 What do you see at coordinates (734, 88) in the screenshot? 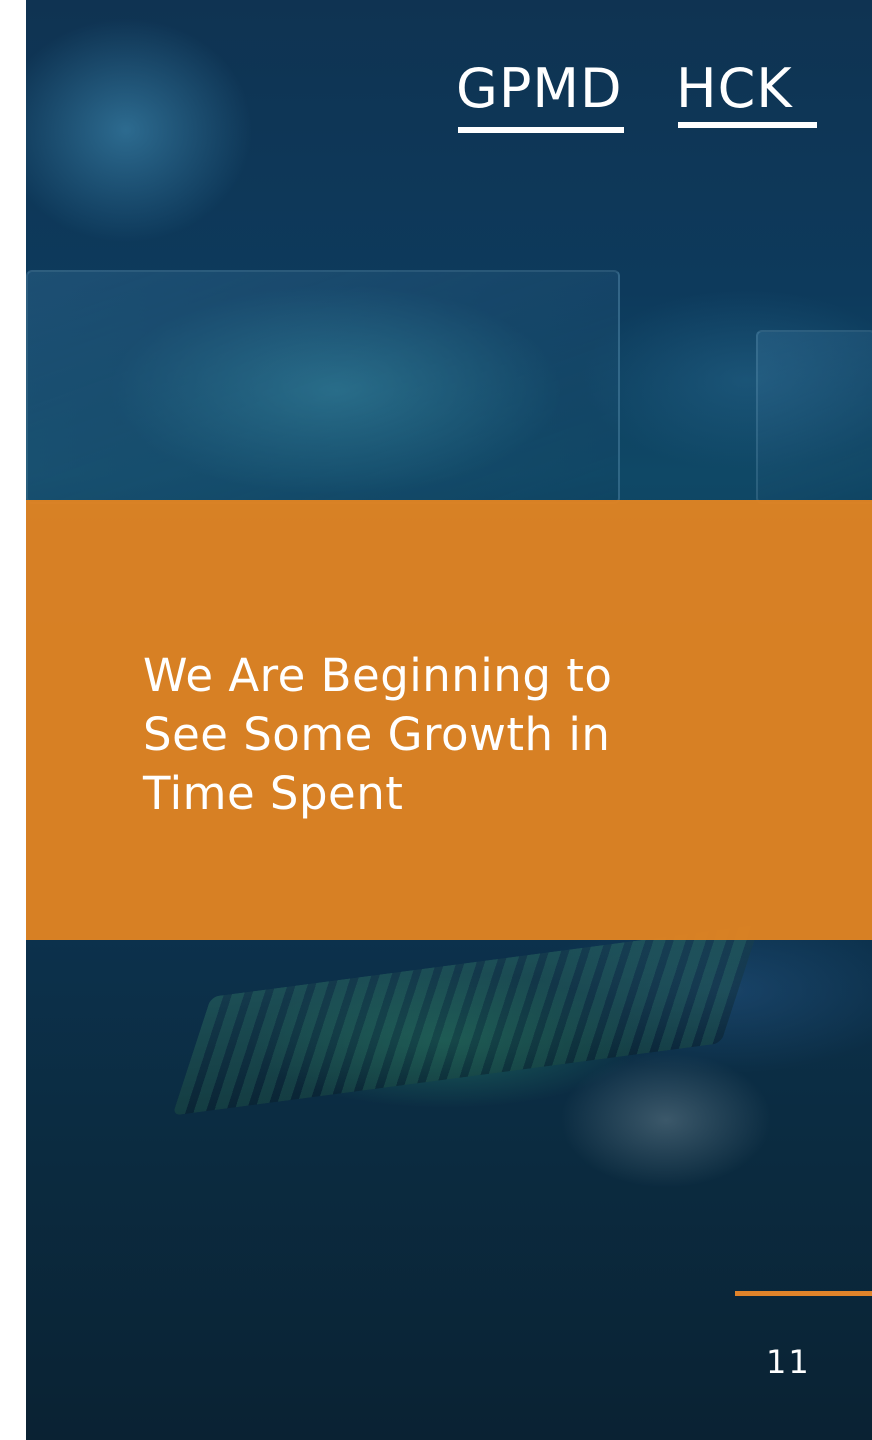
I see `logo-hck: HCK` at bounding box center [734, 88].